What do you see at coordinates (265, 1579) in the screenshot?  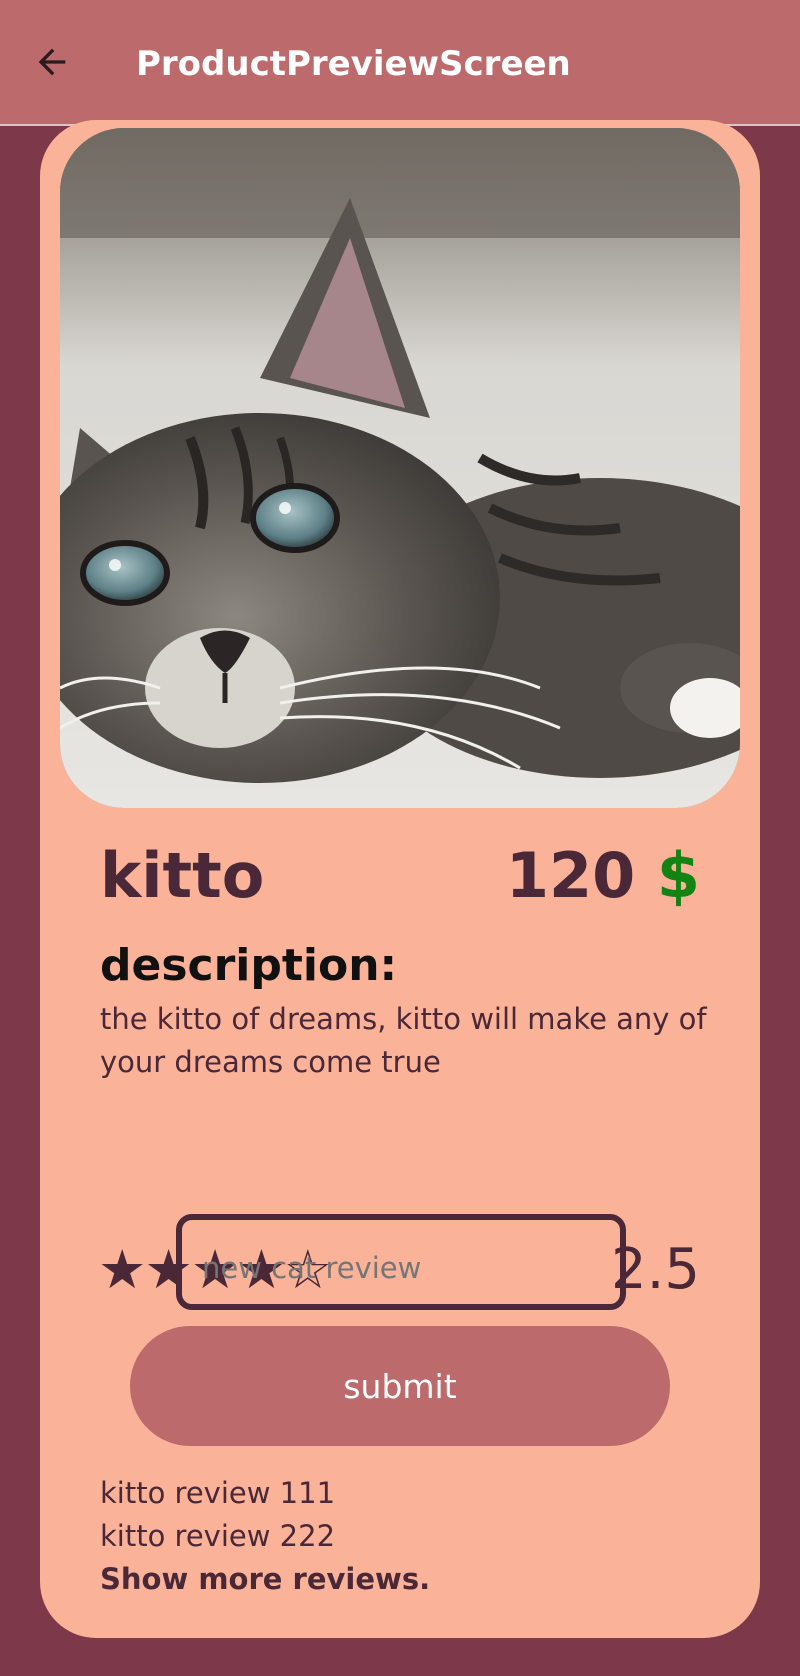 I see `show-more-reviews-link: Show more reviews.` at bounding box center [265, 1579].